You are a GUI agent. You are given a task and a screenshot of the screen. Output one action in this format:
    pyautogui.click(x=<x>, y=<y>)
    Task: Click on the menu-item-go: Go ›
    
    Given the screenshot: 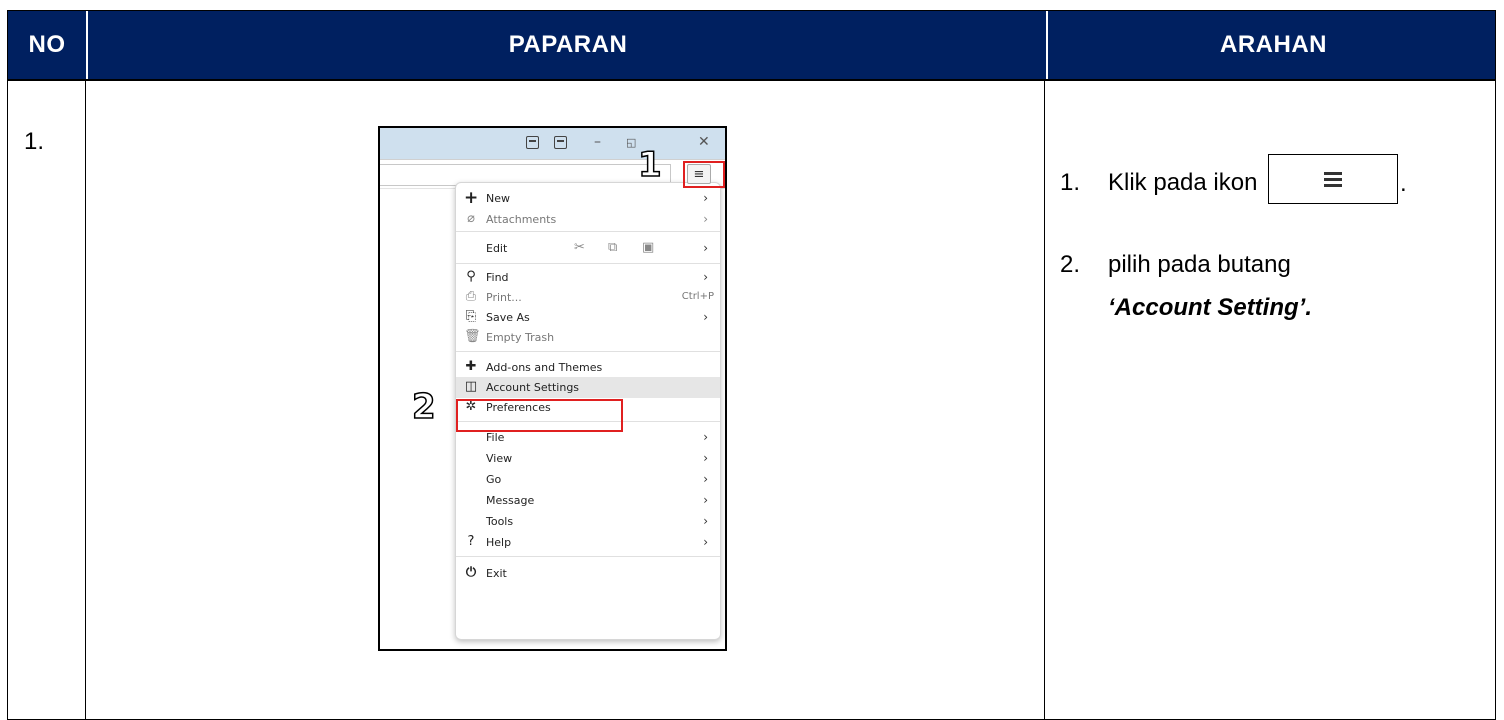 What is the action you would take?
    pyautogui.click(x=588, y=479)
    